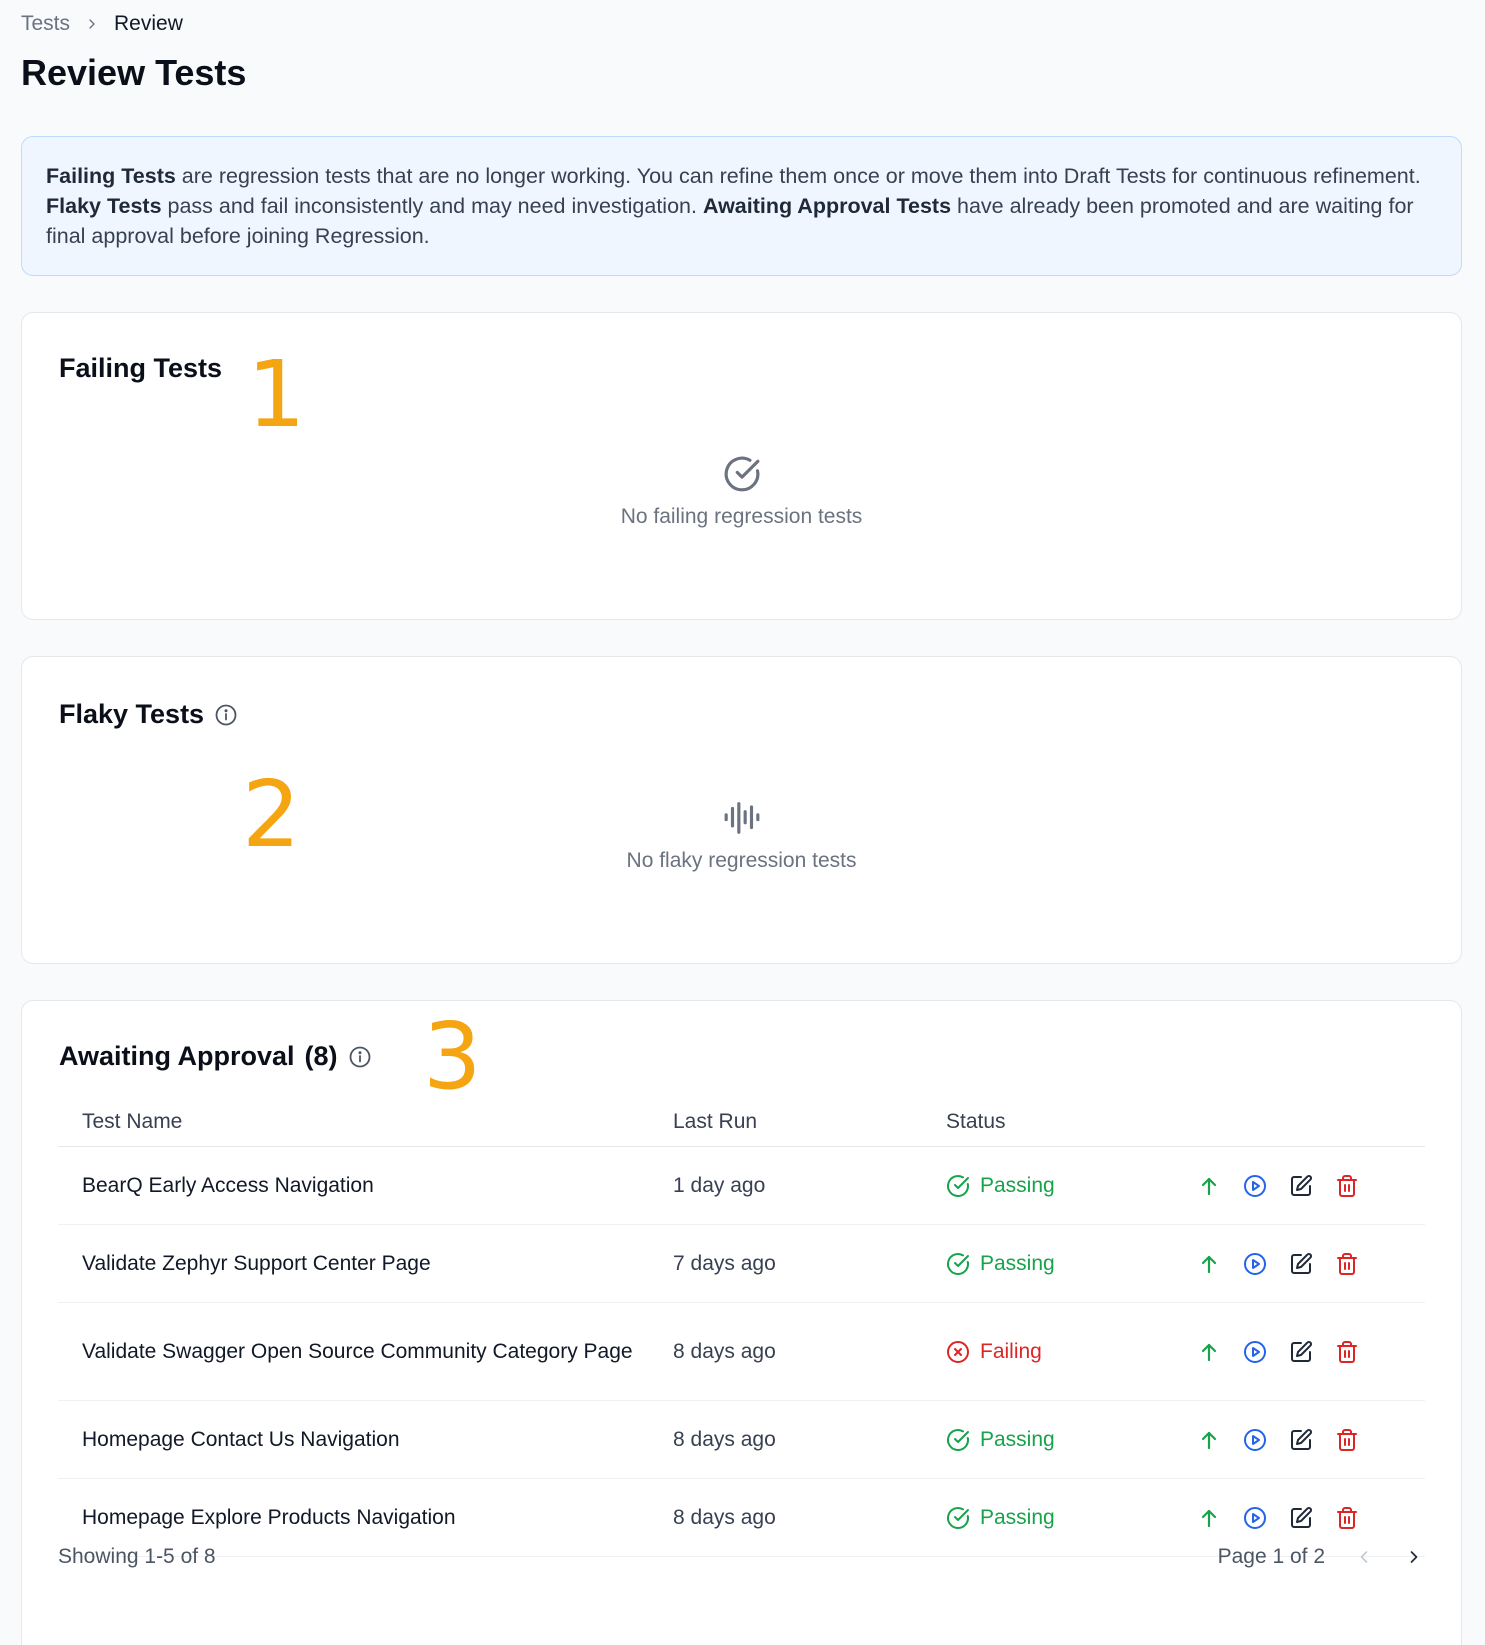  Describe the element at coordinates (827, 206) in the screenshot. I see `info-term-awaiting: Awaiting Approval Tests` at that location.